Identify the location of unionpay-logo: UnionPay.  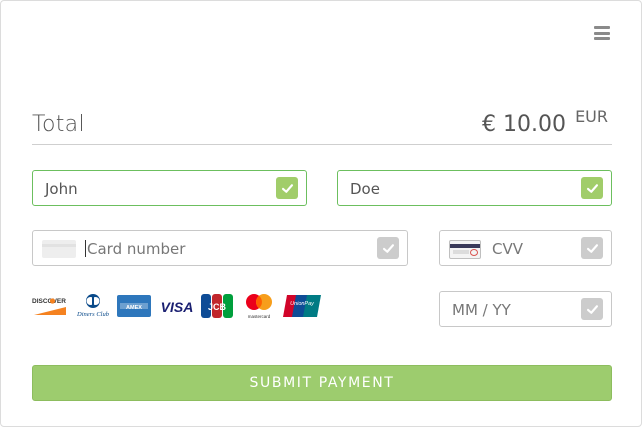
(303, 306).